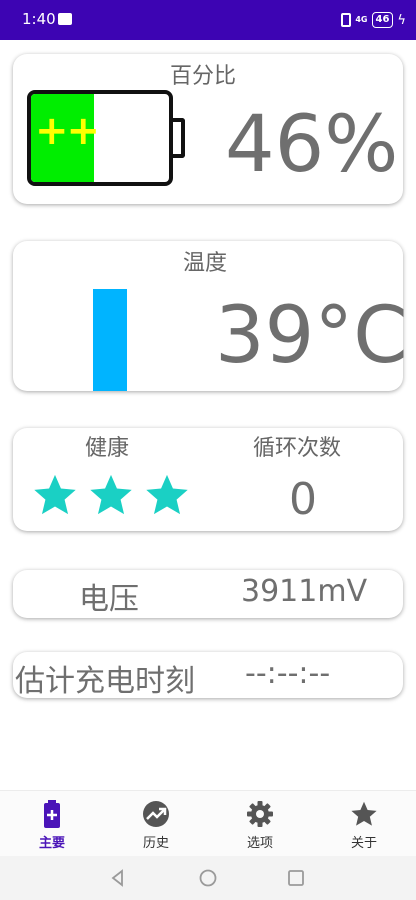 Image resolution: width=416 pixels, height=900 pixels. Describe the element at coordinates (346, 20) in the screenshot. I see `vibrate-icon` at that location.